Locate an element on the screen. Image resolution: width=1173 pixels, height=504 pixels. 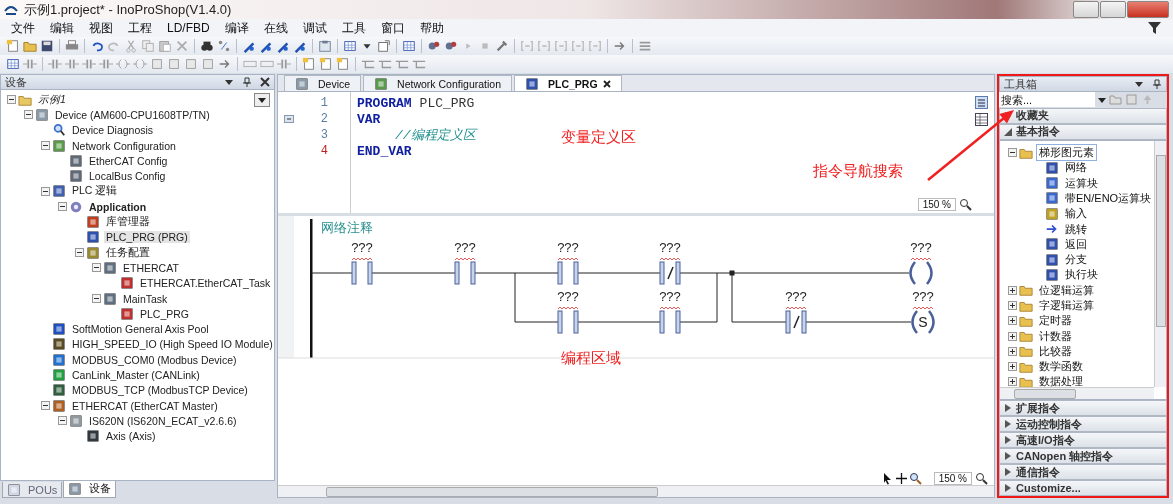
tree-item: SoftMotion General Axis Pool is located at coordinates (140, 329).